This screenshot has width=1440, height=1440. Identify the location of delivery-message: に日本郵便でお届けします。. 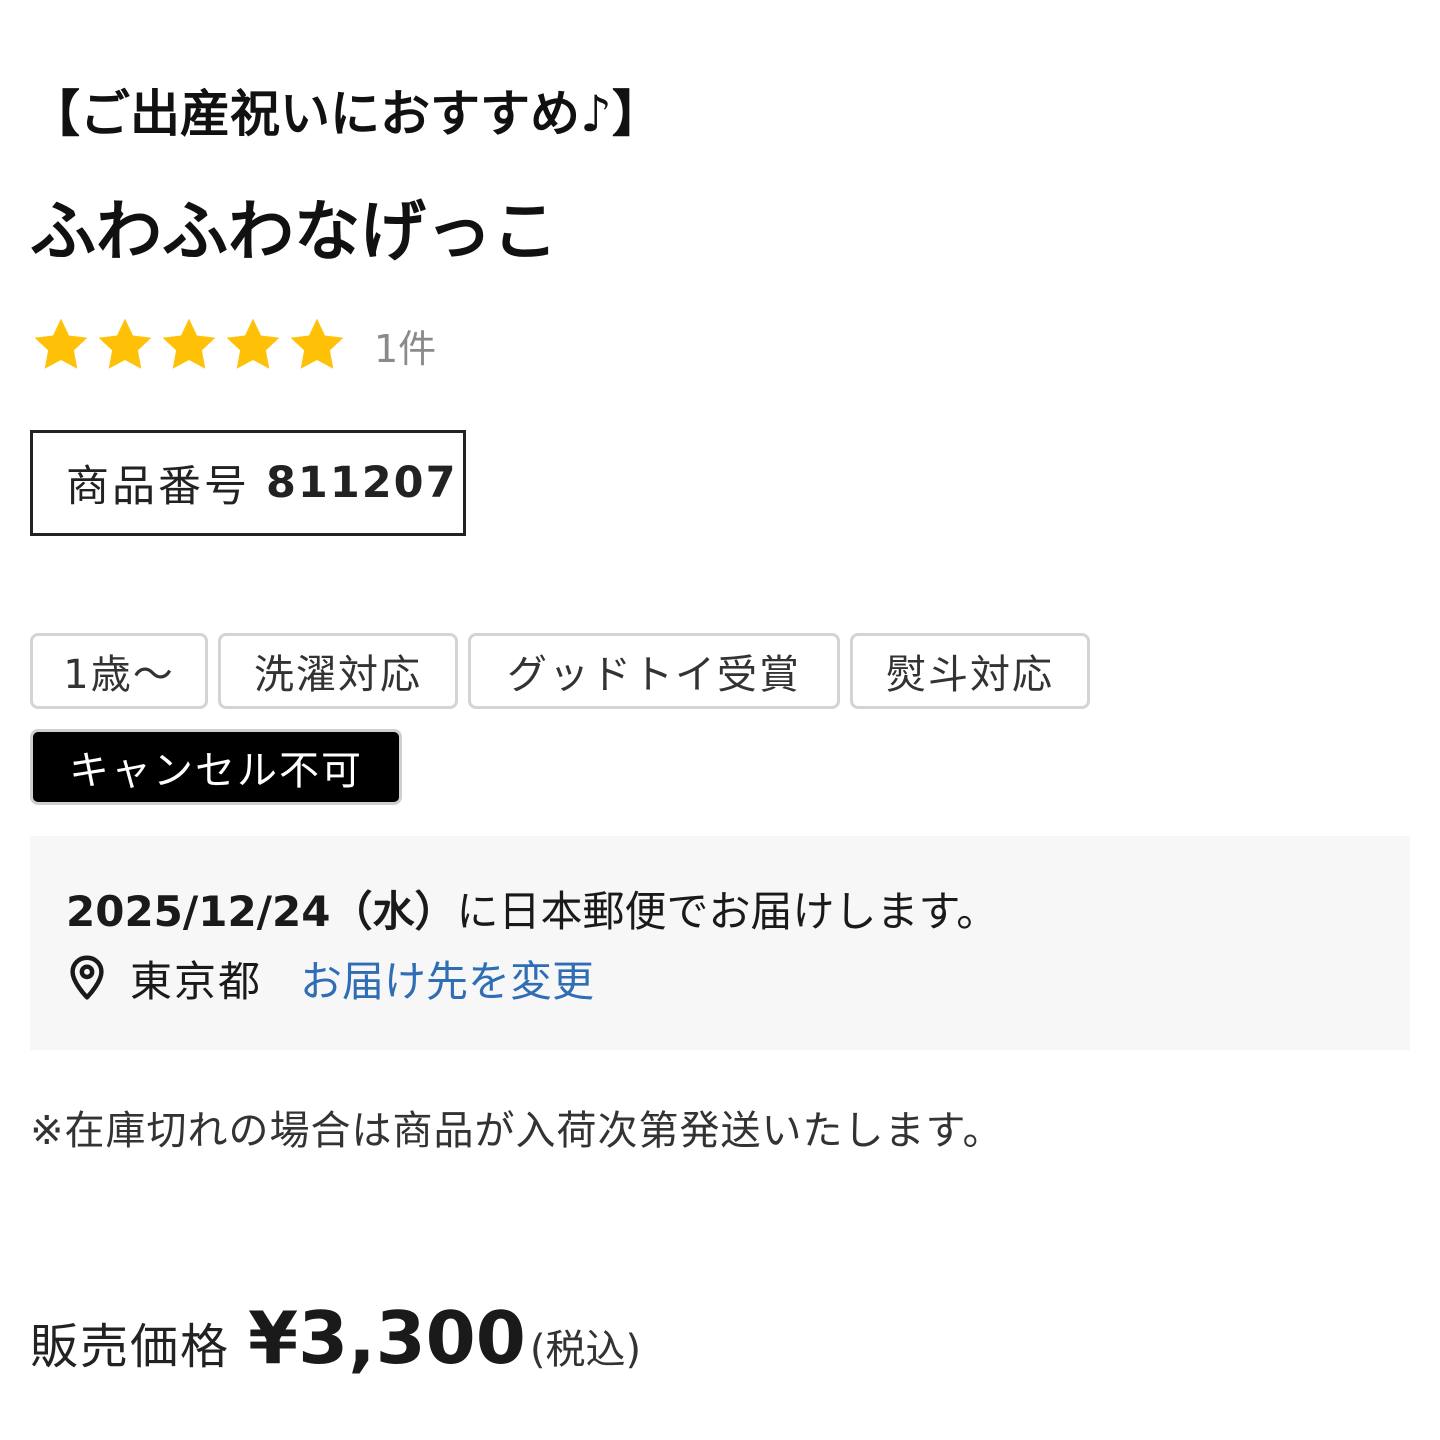
(727, 911).